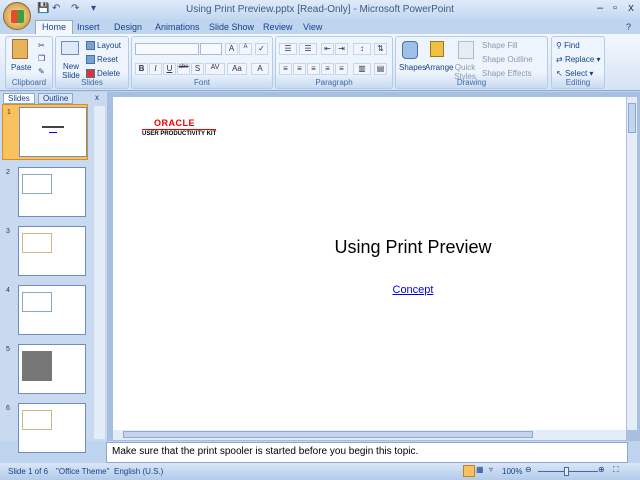 The width and height of the screenshot is (640, 480). Describe the element at coordinates (500, 45) in the screenshot. I see `shape-fill-button: Shape Fill` at that location.